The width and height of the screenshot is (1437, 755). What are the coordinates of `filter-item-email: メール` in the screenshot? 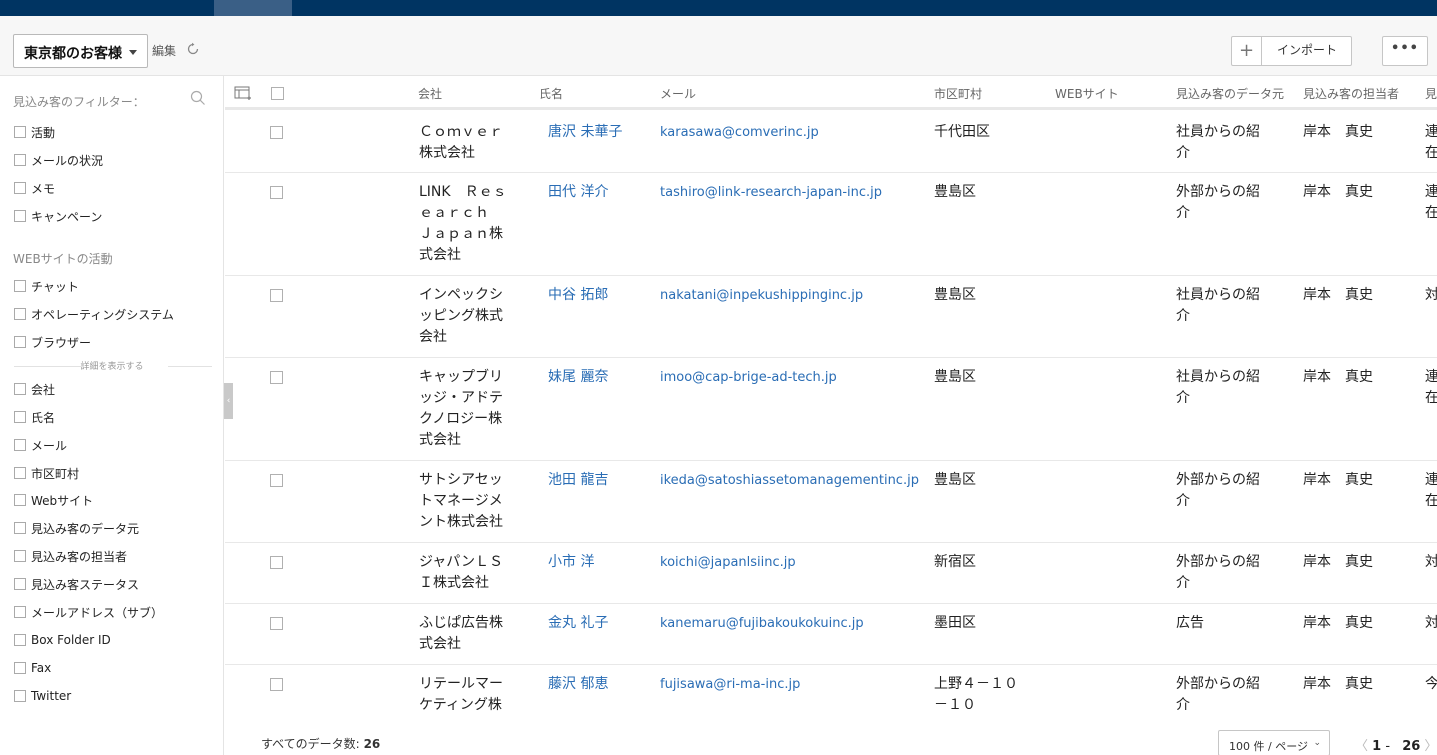 It's located at (40, 445).